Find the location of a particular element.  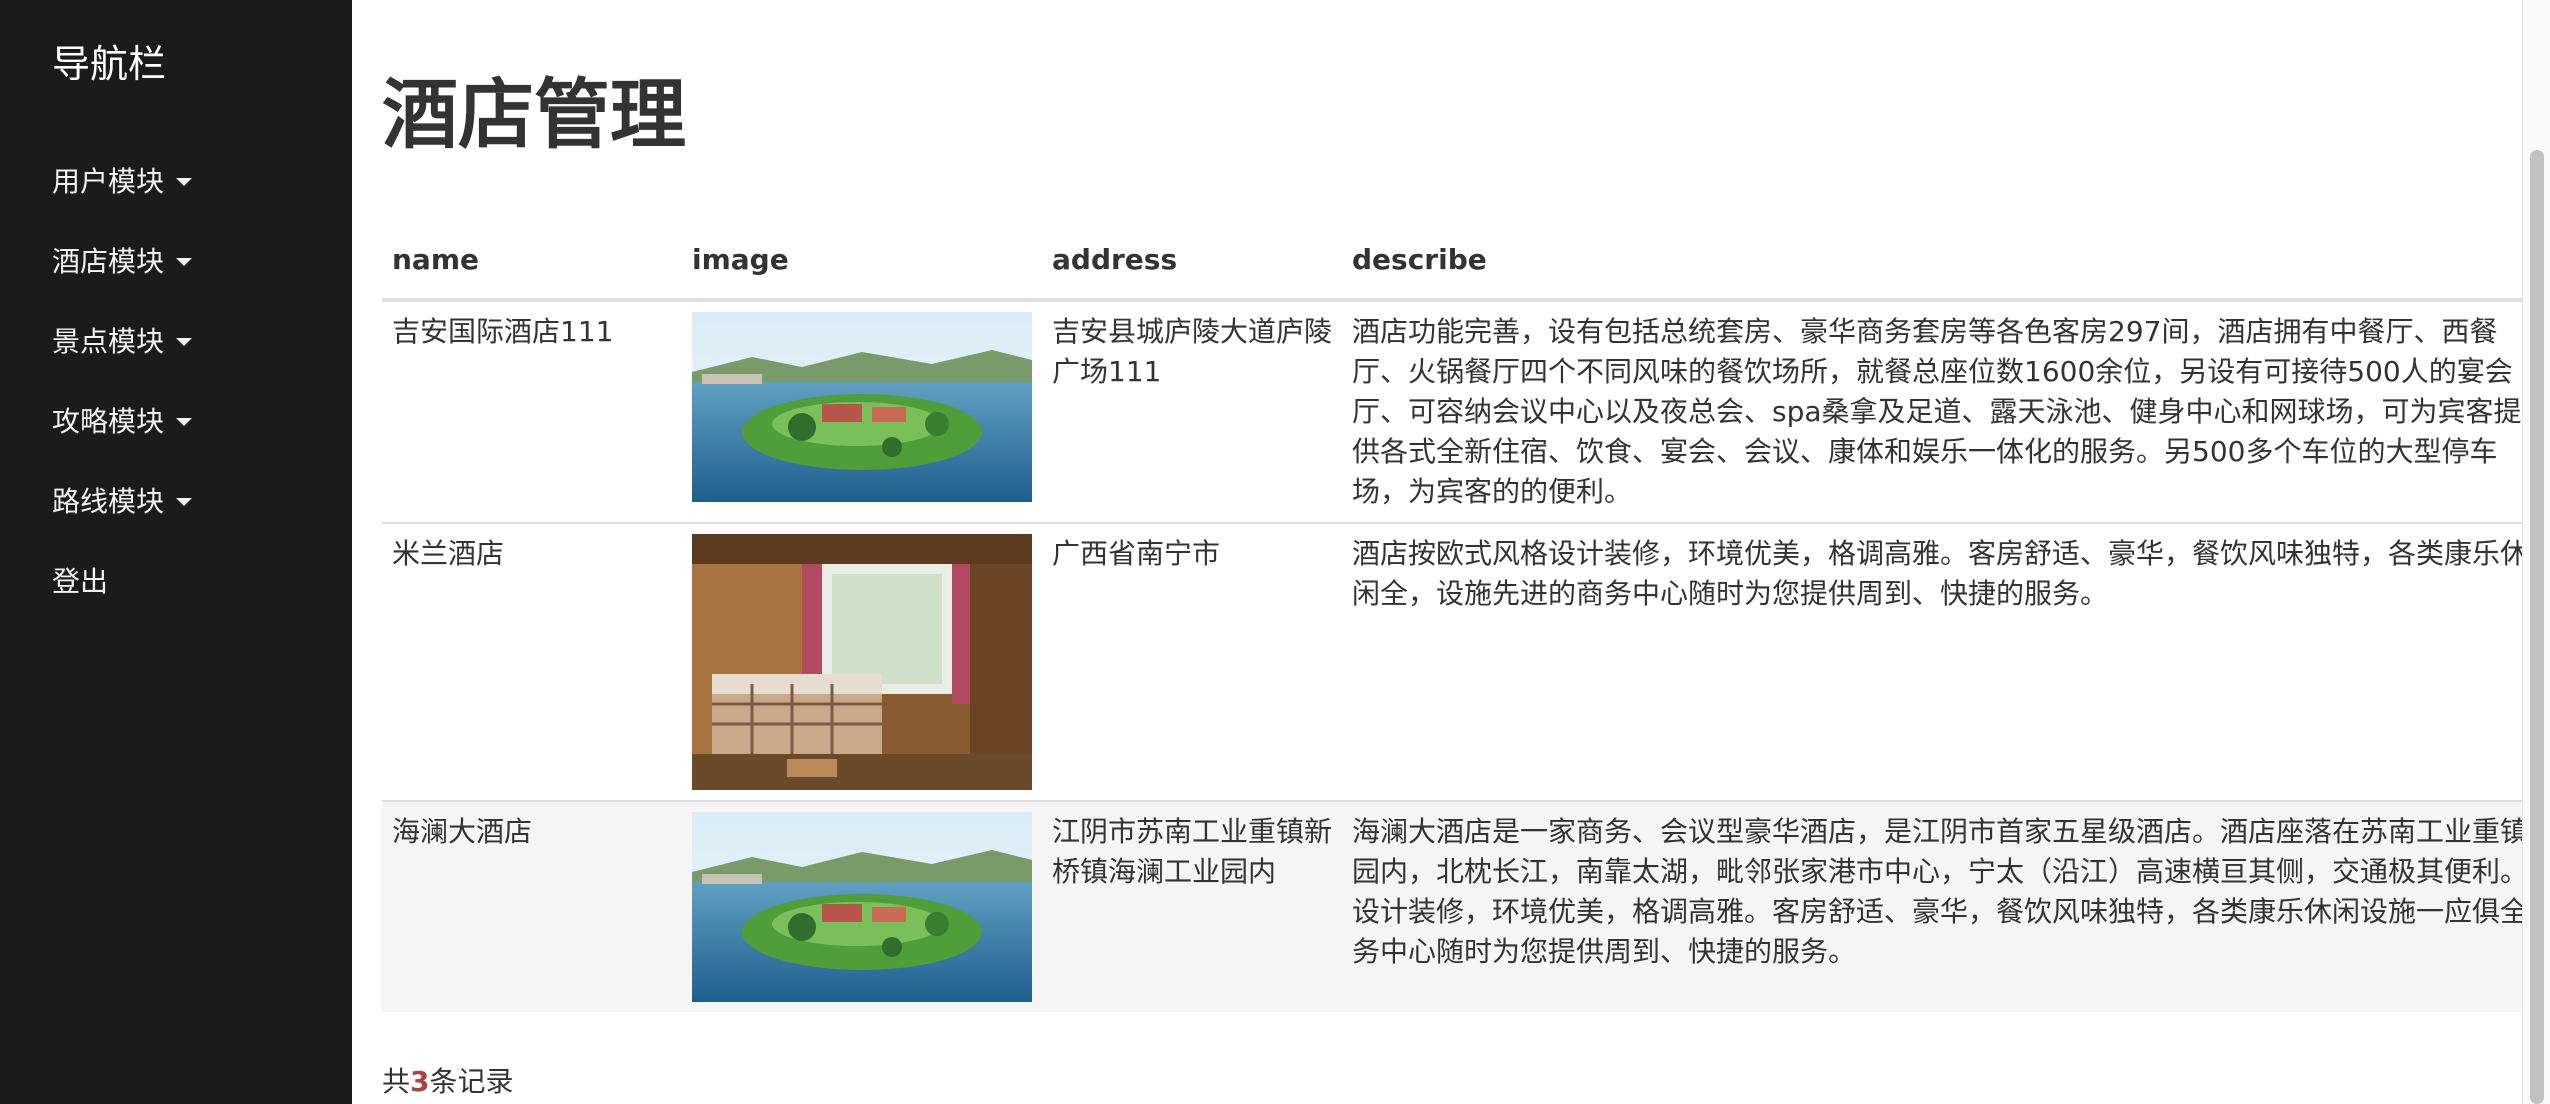

hotel-address: 广西省南宁市 is located at coordinates (1192, 661).